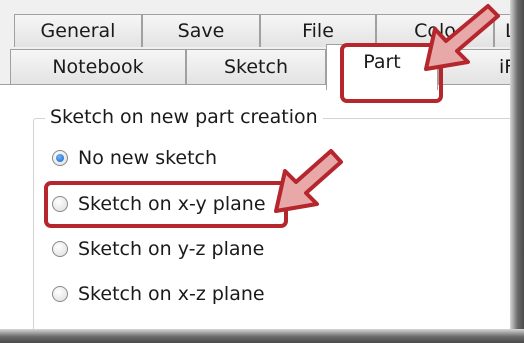 The image size is (524, 343). Describe the element at coordinates (184, 117) in the screenshot. I see `group-box-legend: Sketch on new part creation` at that location.